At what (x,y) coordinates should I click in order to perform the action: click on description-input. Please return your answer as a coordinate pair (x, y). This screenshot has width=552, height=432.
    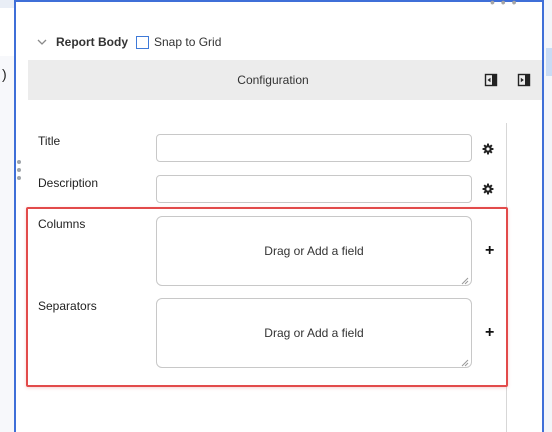
    Looking at the image, I should click on (314, 189).